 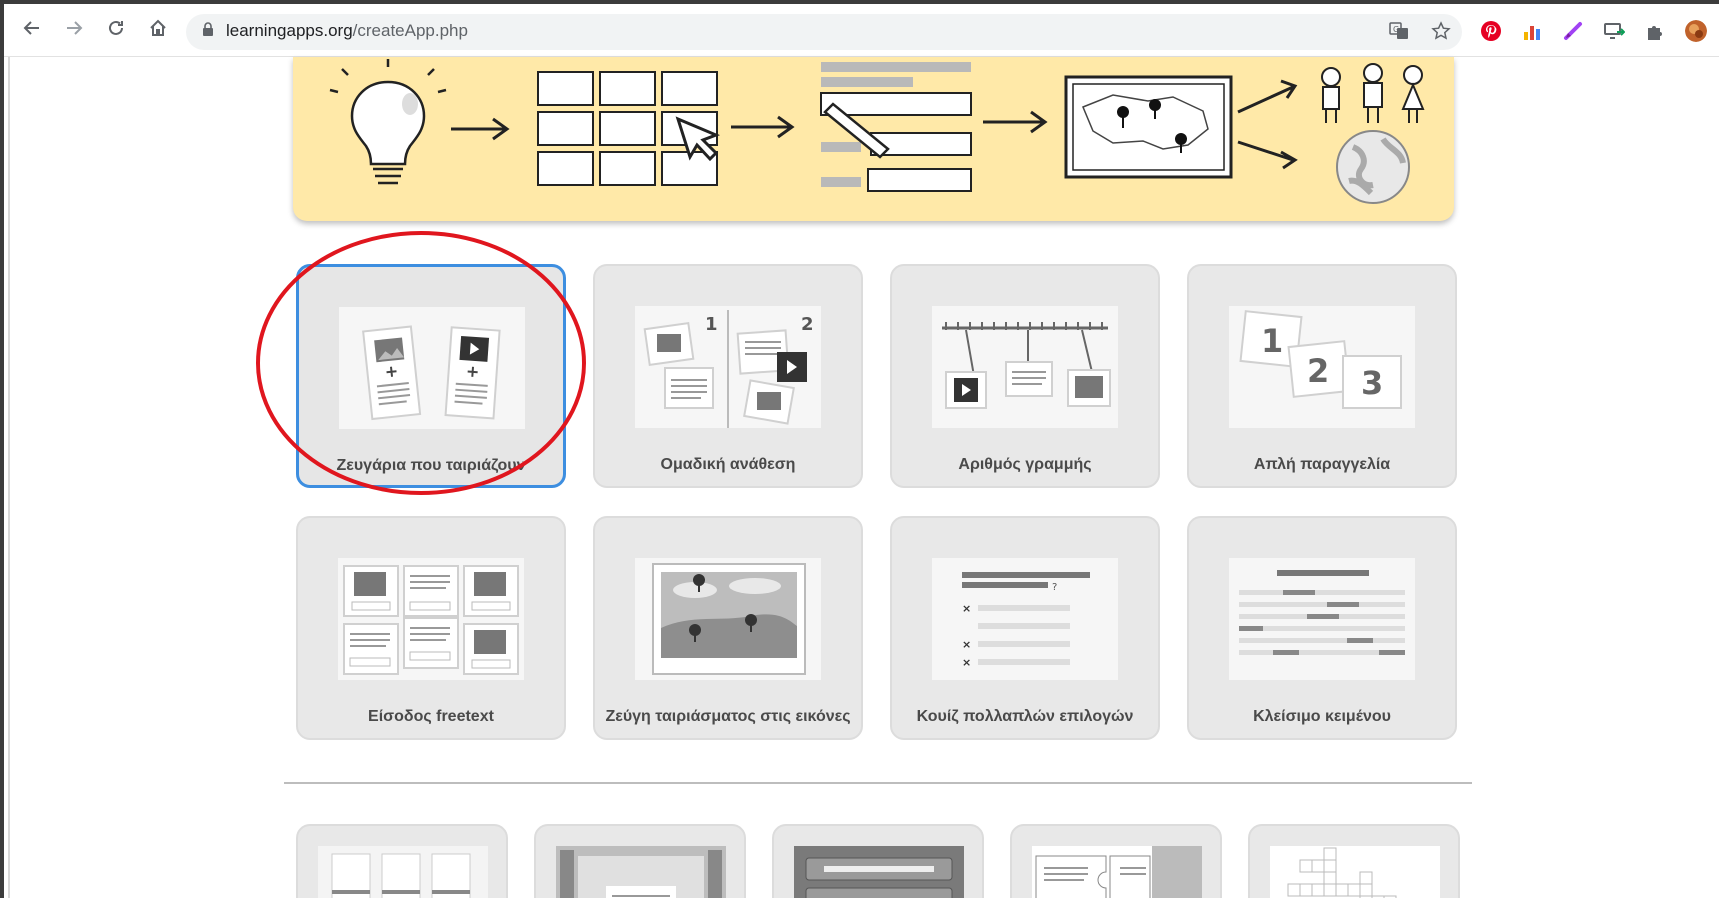 I want to click on form-icon, so click(x=896, y=127).